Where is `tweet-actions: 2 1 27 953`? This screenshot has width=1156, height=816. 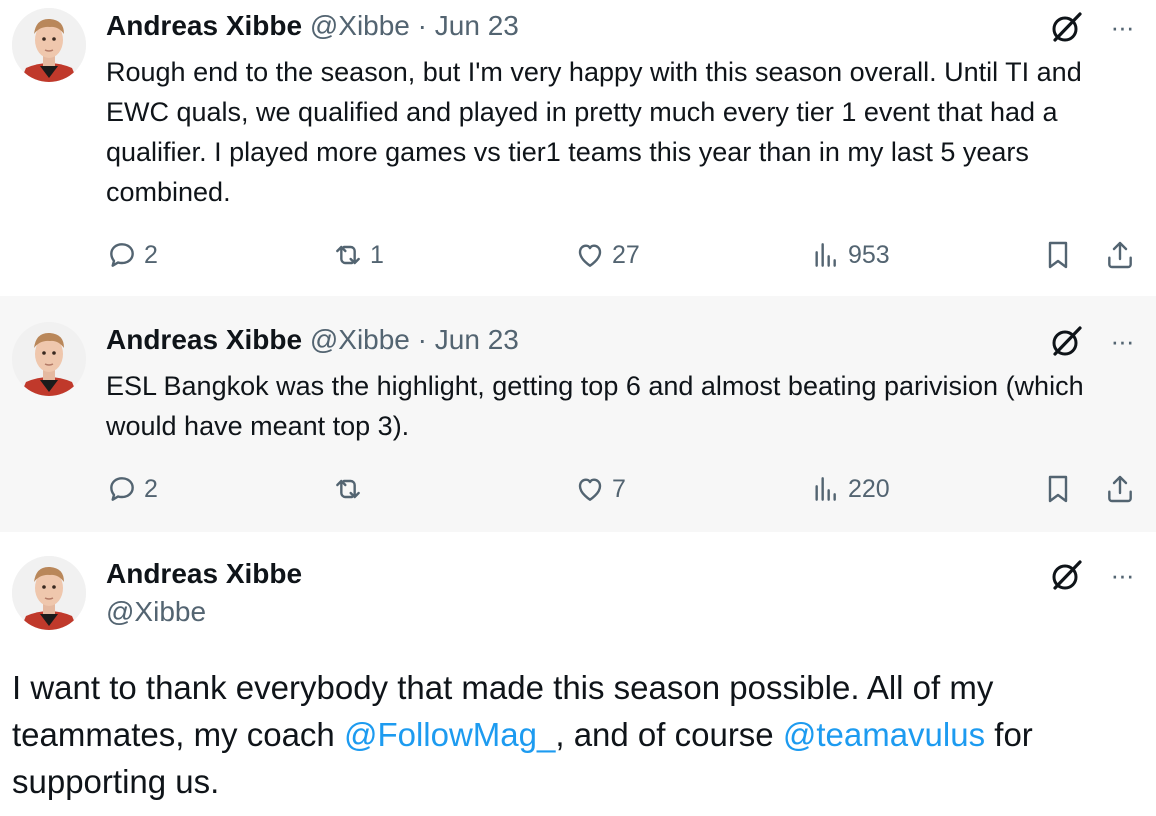 tweet-actions: 2 1 27 953 is located at coordinates (626, 255).